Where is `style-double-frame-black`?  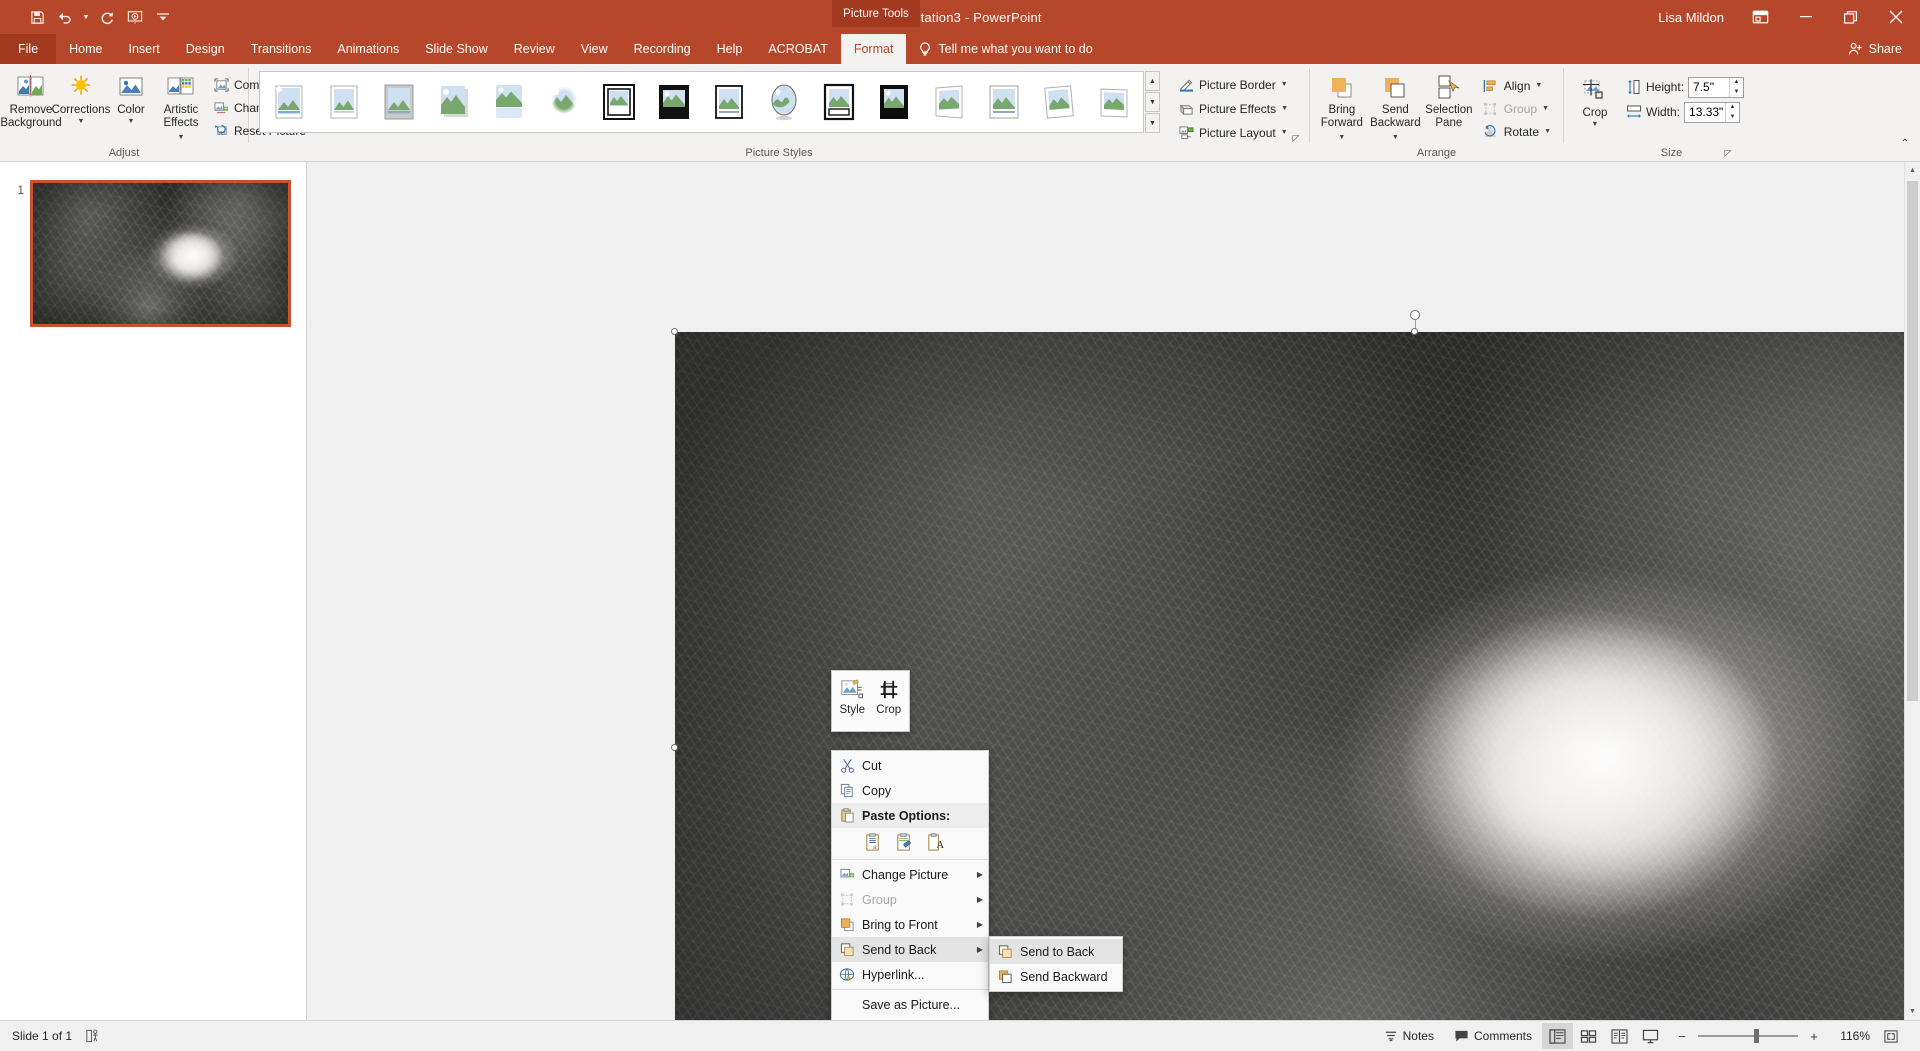
style-double-frame-black is located at coordinates (619, 102).